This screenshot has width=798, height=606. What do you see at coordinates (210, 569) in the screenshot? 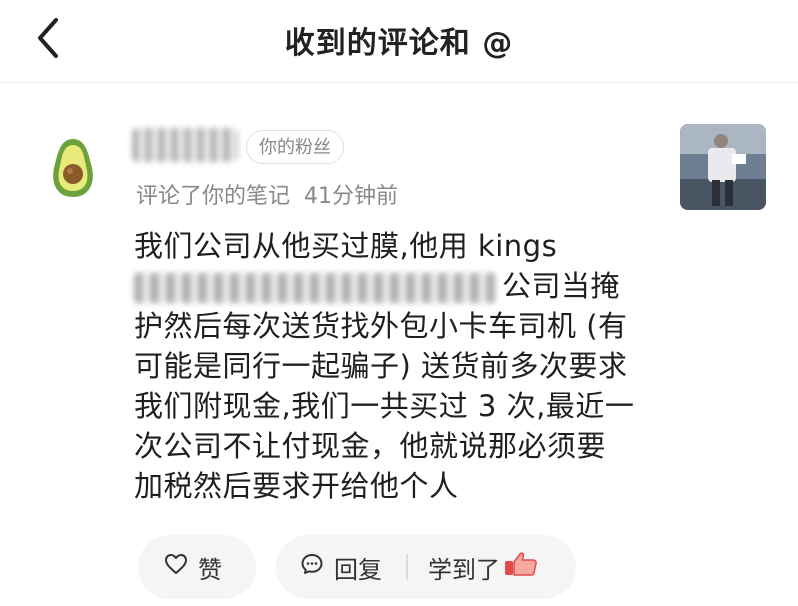
I see `like-label: 赞` at bounding box center [210, 569].